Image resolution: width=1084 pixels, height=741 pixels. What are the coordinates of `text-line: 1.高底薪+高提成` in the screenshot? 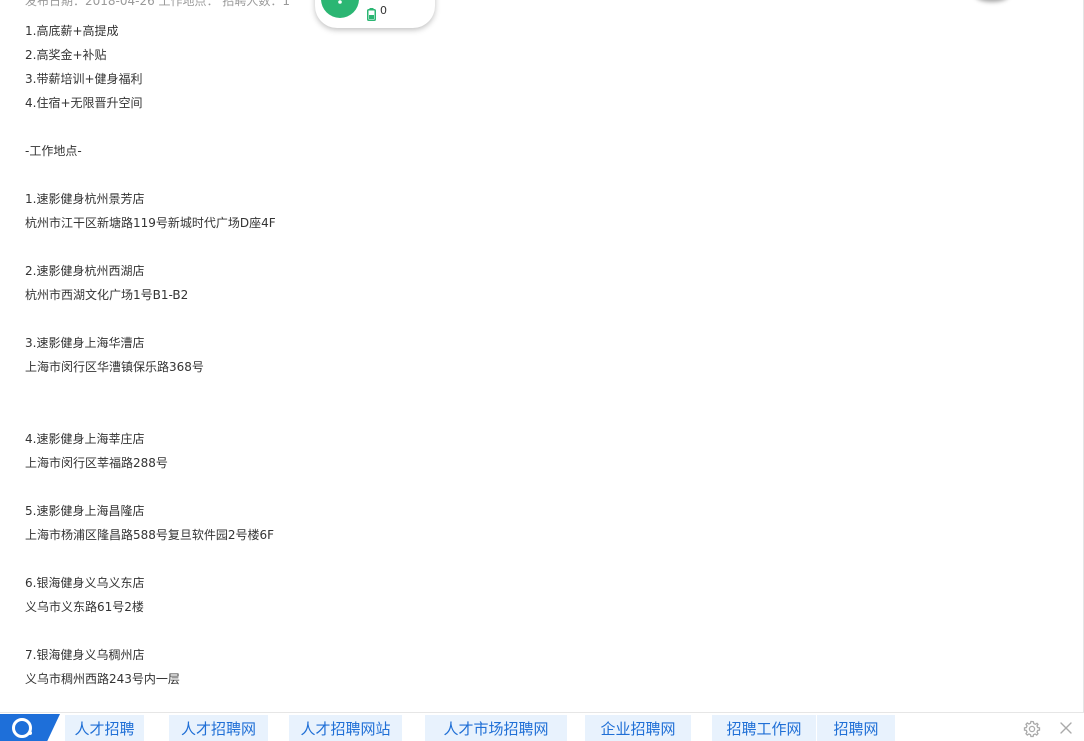 It's located at (72, 31).